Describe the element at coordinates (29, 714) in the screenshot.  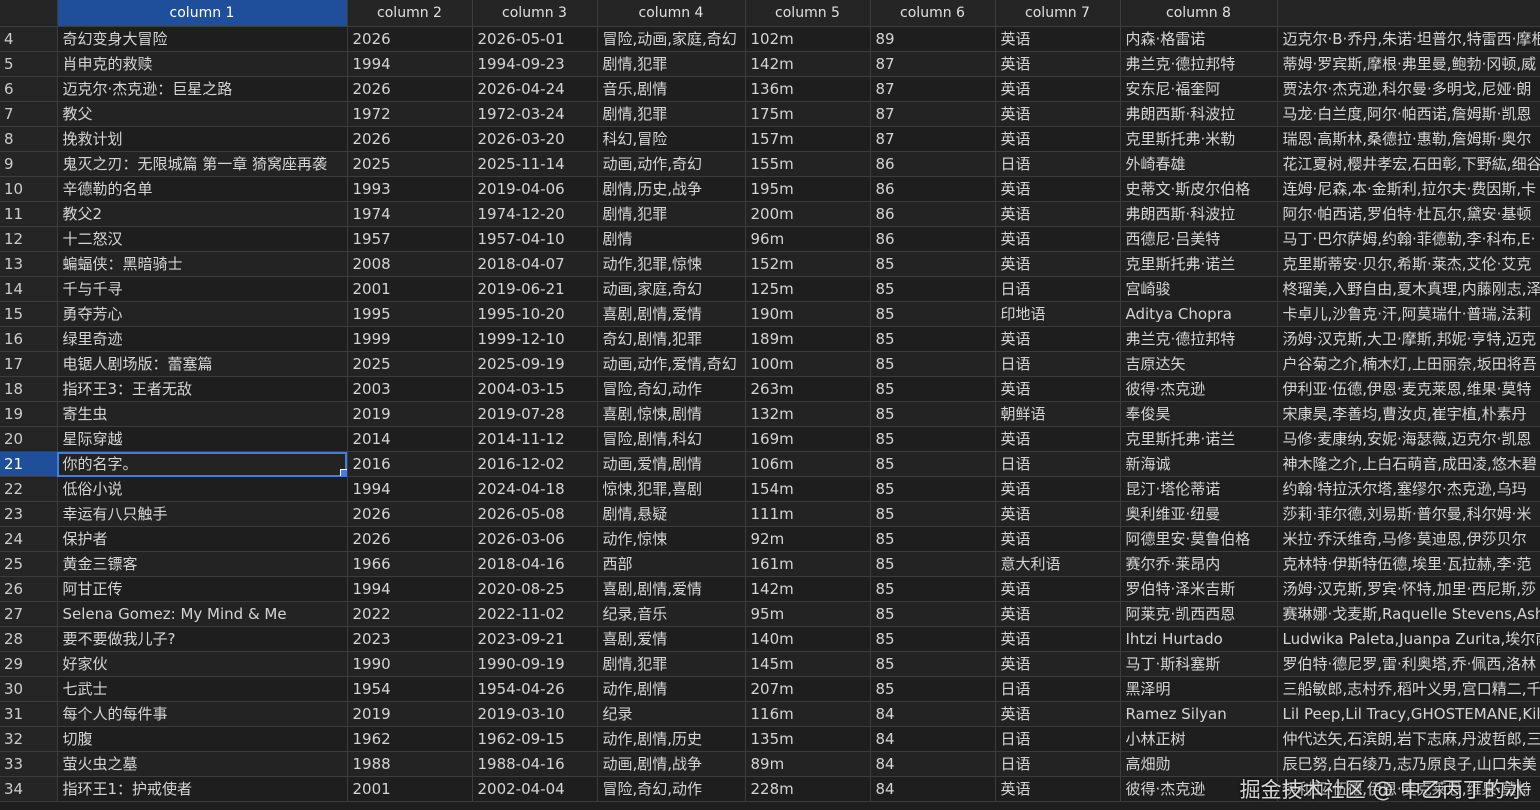
I see `row-number: 31` at that location.